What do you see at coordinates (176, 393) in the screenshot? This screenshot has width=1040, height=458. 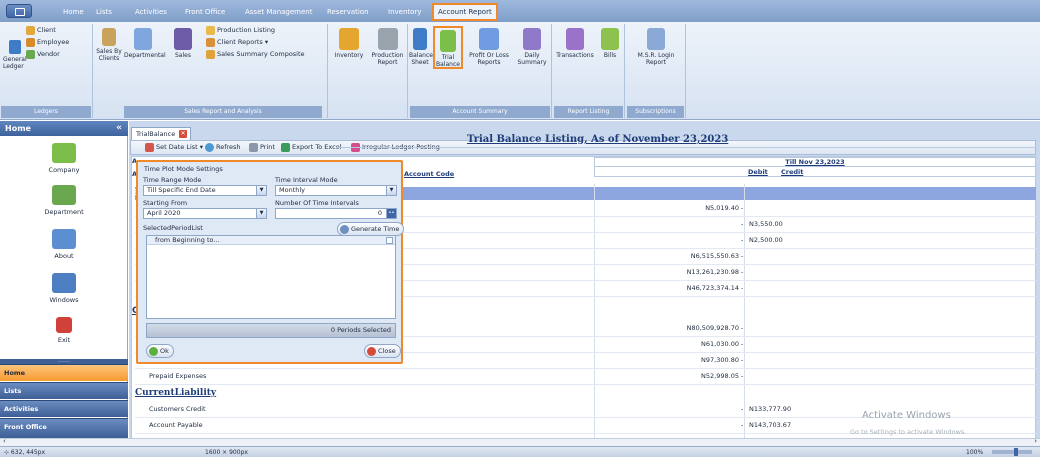 I see `section-title-current-liability: CurrentLiability` at bounding box center [176, 393].